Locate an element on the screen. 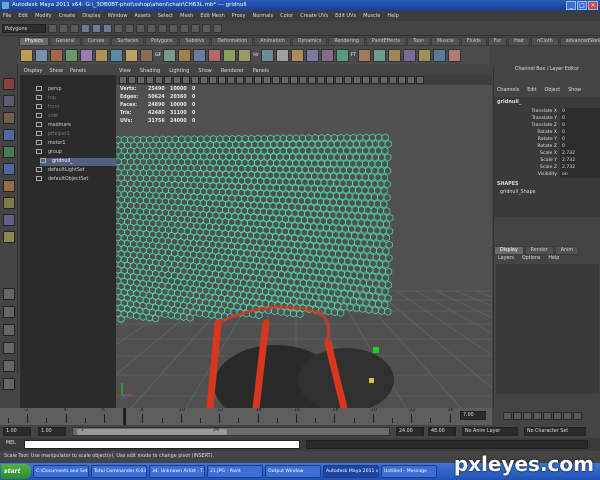 The width and height of the screenshot is (600, 480). shelf-tab-hair: Hair is located at coordinates (519, 41).